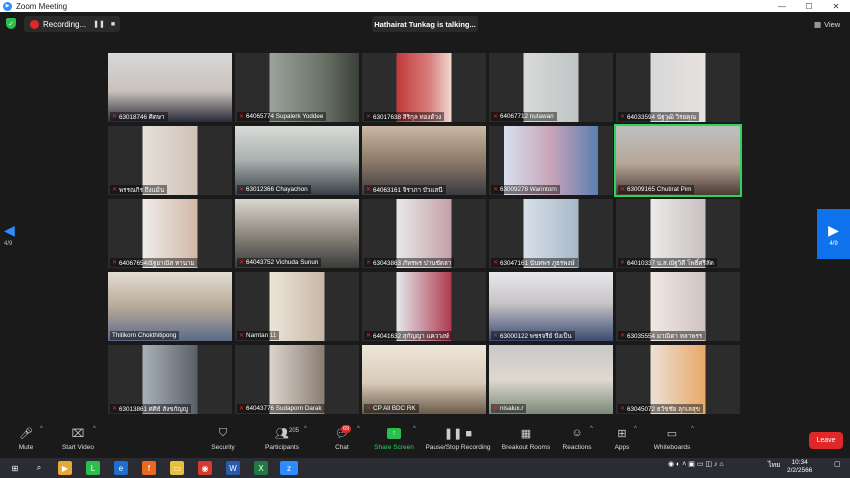 The image size is (850, 478). What do you see at coordinates (536, 336) in the screenshot?
I see `participant-name: 63000122 พชรจรีย์ ปั่งเป็น` at bounding box center [536, 336].